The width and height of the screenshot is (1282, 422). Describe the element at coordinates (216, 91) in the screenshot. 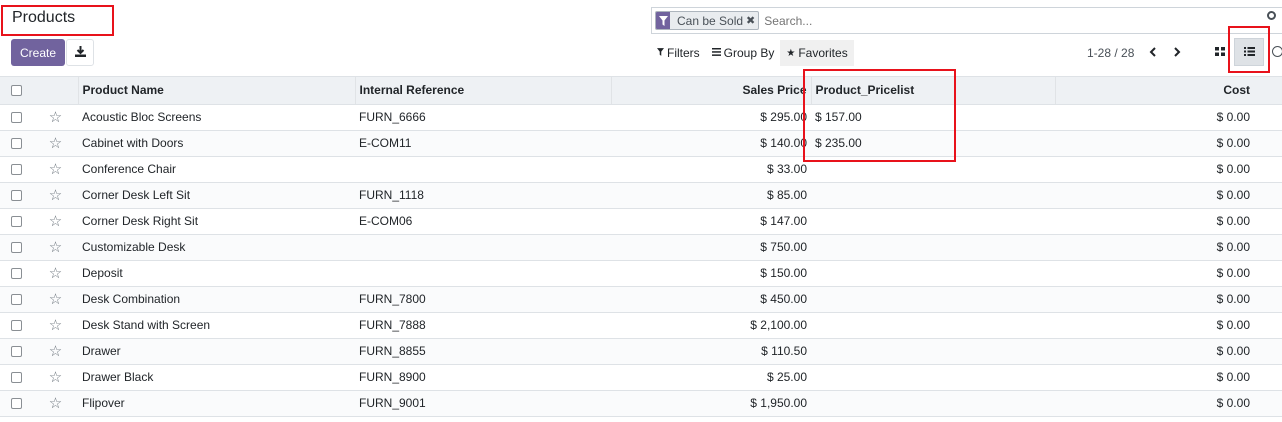

I see `column-header-product-name: Product Name` at that location.